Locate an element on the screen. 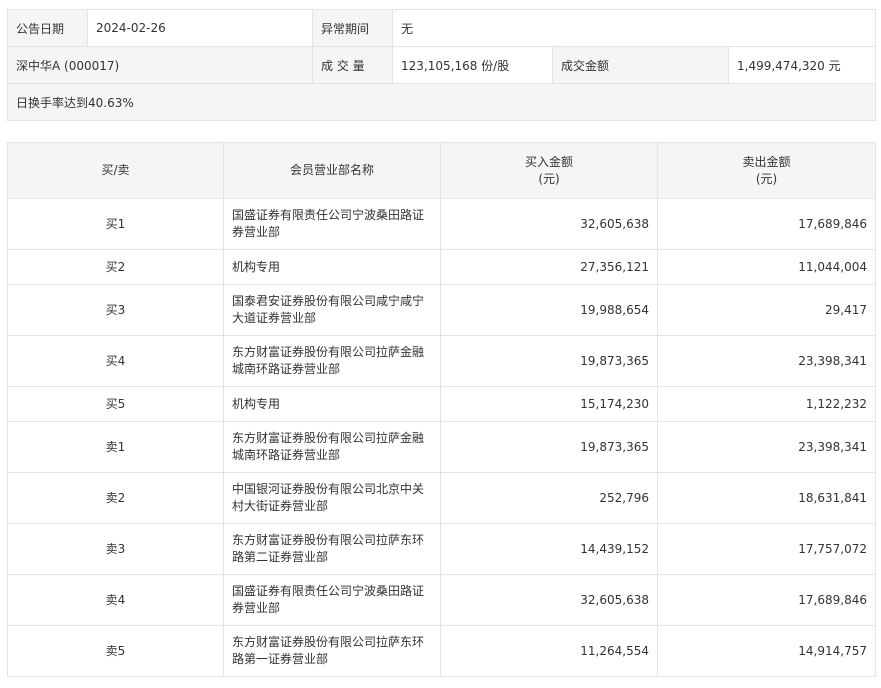 The image size is (881, 688). row-side: 卖4 is located at coordinates (115, 600).